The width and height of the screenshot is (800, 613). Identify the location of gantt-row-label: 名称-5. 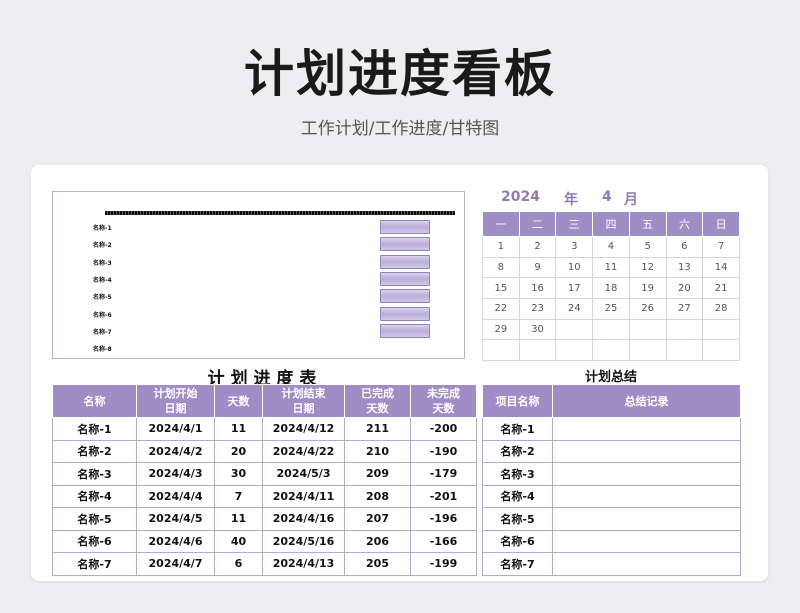
(102, 298).